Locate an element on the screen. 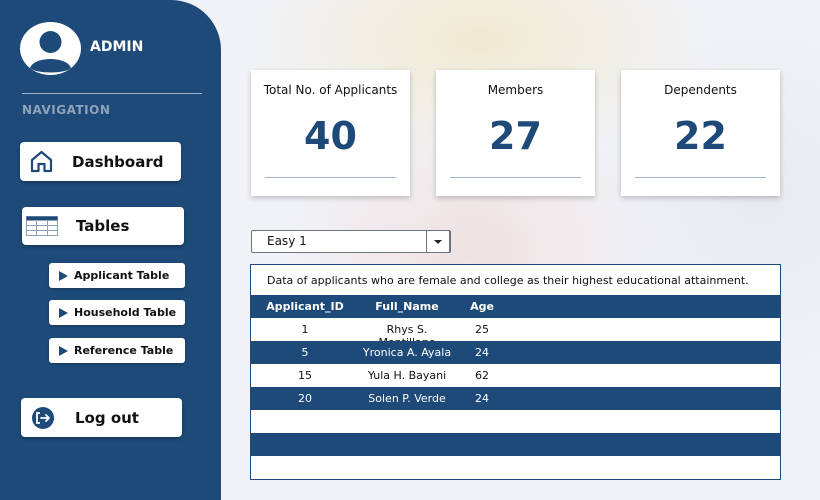 The image size is (820, 500). dropdown-toggle-button is located at coordinates (438, 241).